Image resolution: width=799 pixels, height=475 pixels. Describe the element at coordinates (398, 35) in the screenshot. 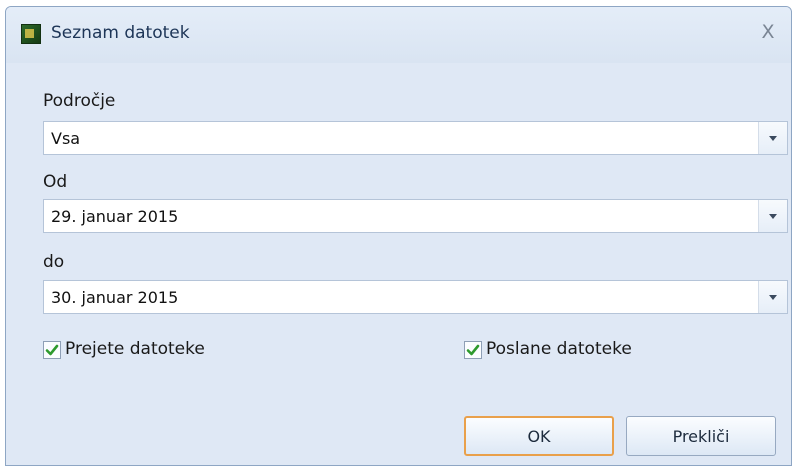

I see `title-bar: Seznam datotek X` at that location.